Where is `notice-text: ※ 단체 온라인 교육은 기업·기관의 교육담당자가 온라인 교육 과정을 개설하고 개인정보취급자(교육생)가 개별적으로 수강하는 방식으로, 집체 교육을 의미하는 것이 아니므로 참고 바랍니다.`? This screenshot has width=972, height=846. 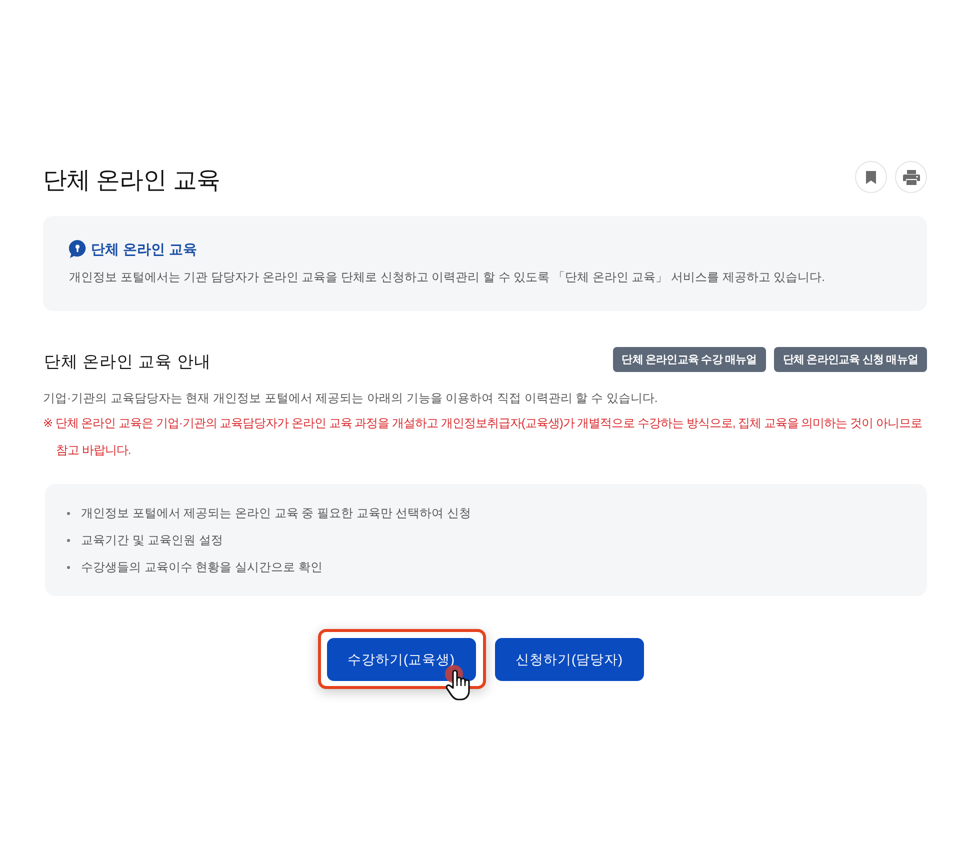
notice-text: ※ 단체 온라인 교육은 기업·기관의 교육담당자가 온라인 교육 과정을 개설하고 개인정보취급자(교육생)가 개별적으로 수강하는 방식으로, 집체 교육을 의미하는 것이 아니므로 참고 바랍니다. is located at coordinates (483, 437).